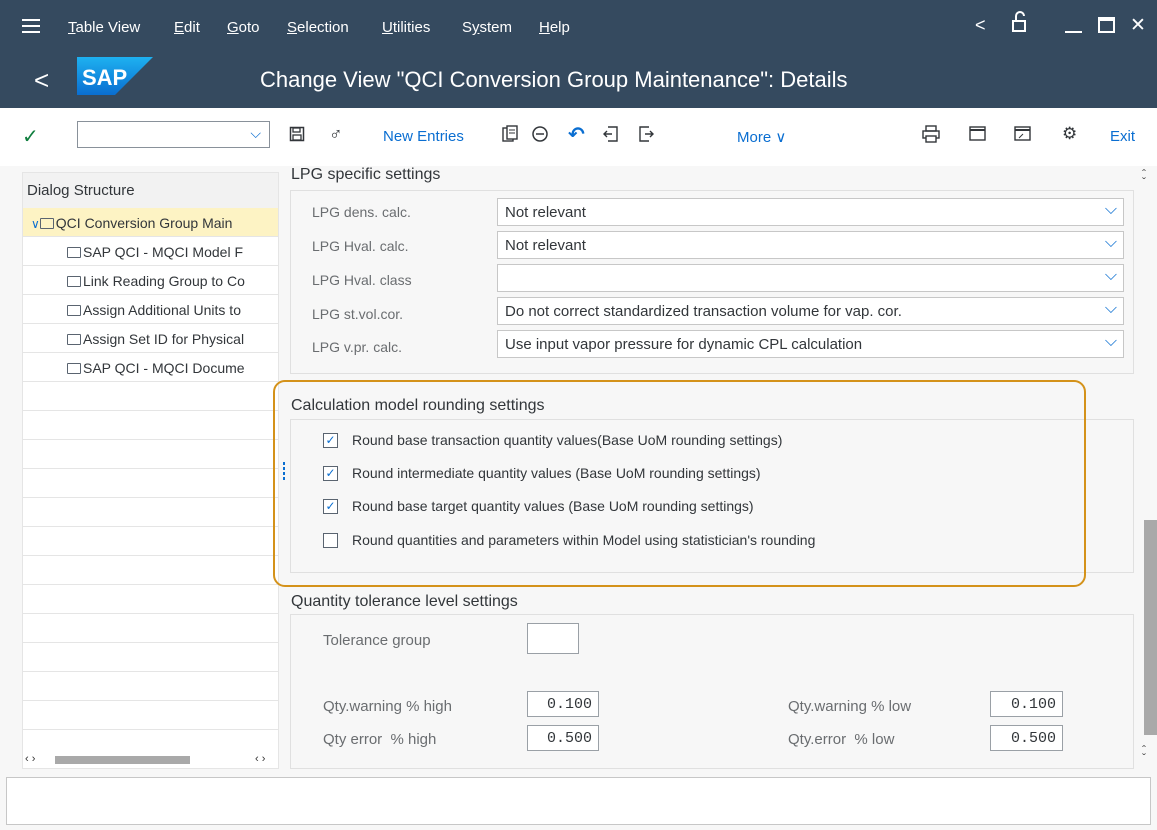 The width and height of the screenshot is (1157, 830). I want to click on command-field: ⌵, so click(173, 134).